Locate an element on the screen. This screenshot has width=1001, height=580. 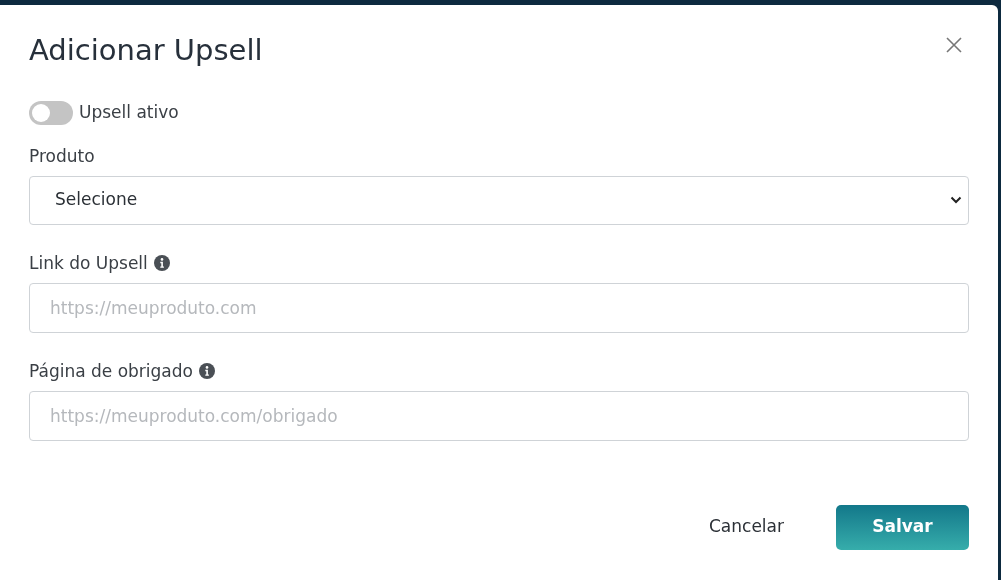
dialog-title: Adicionar Upsell is located at coordinates (146, 50).